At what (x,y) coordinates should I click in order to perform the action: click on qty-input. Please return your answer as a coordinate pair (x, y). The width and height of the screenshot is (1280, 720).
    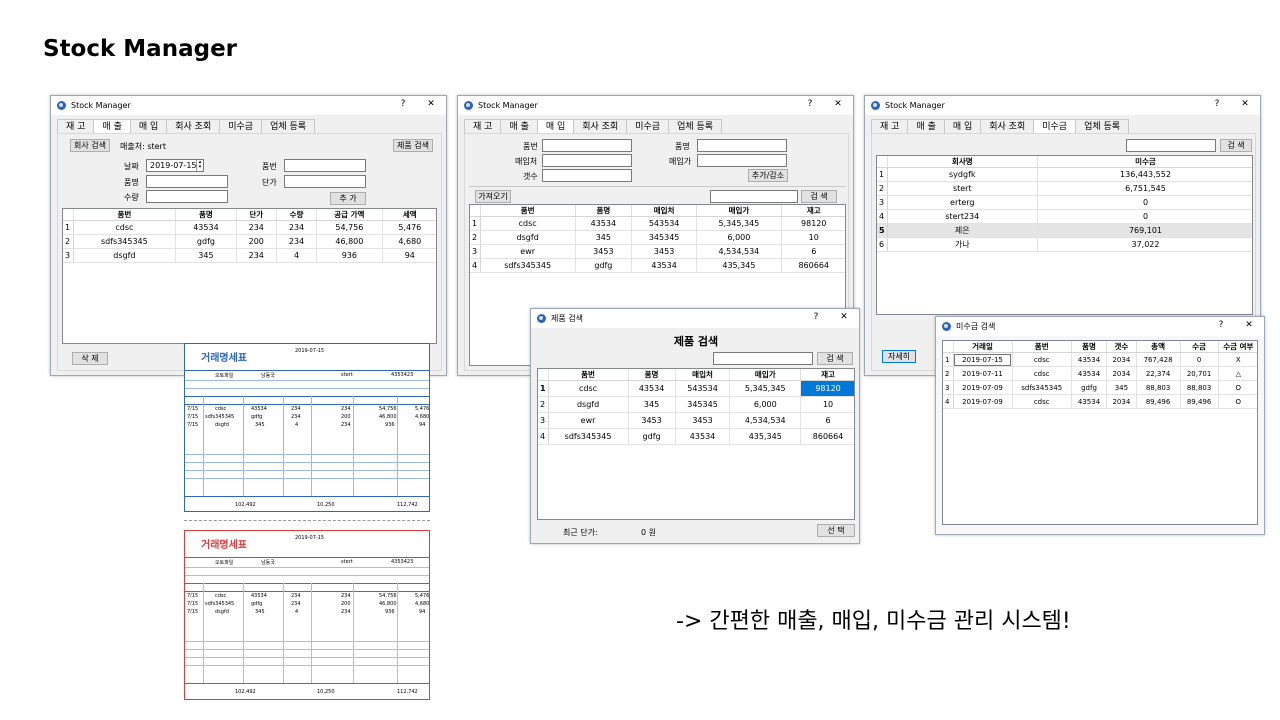
    Looking at the image, I should click on (187, 196).